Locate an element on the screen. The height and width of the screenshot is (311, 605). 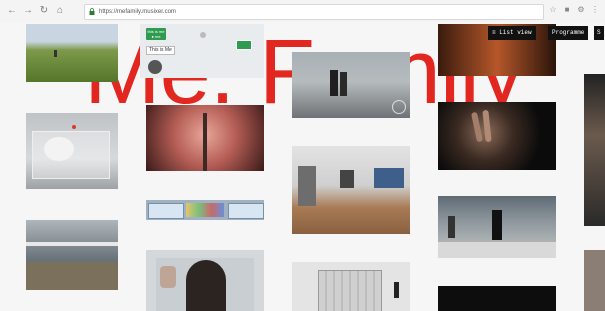
standing-figure is located at coordinates (396, 290).